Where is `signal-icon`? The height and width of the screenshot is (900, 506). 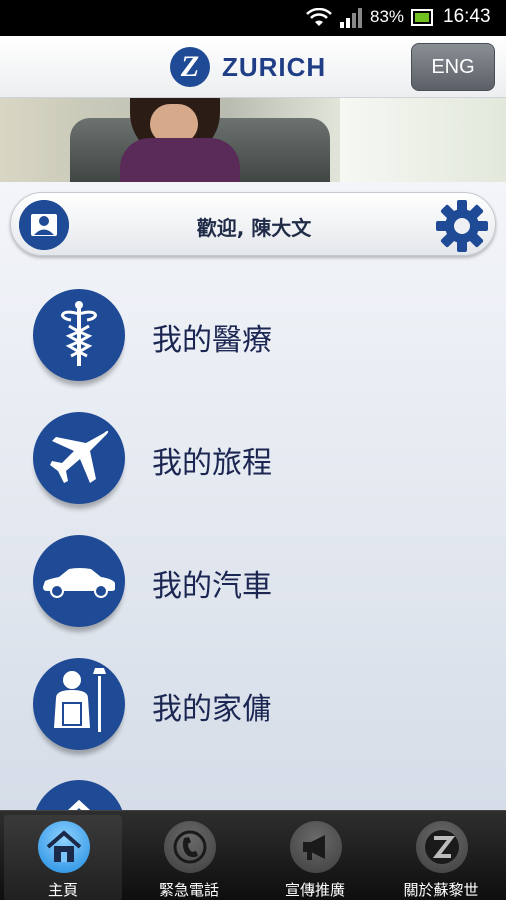 signal-icon is located at coordinates (351, 18).